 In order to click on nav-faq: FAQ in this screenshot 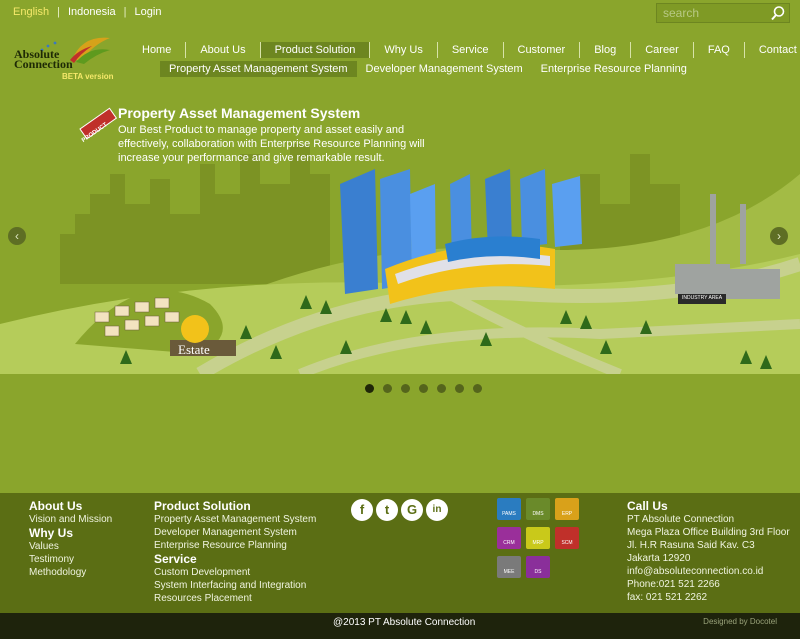, I will do `click(719, 50)`.